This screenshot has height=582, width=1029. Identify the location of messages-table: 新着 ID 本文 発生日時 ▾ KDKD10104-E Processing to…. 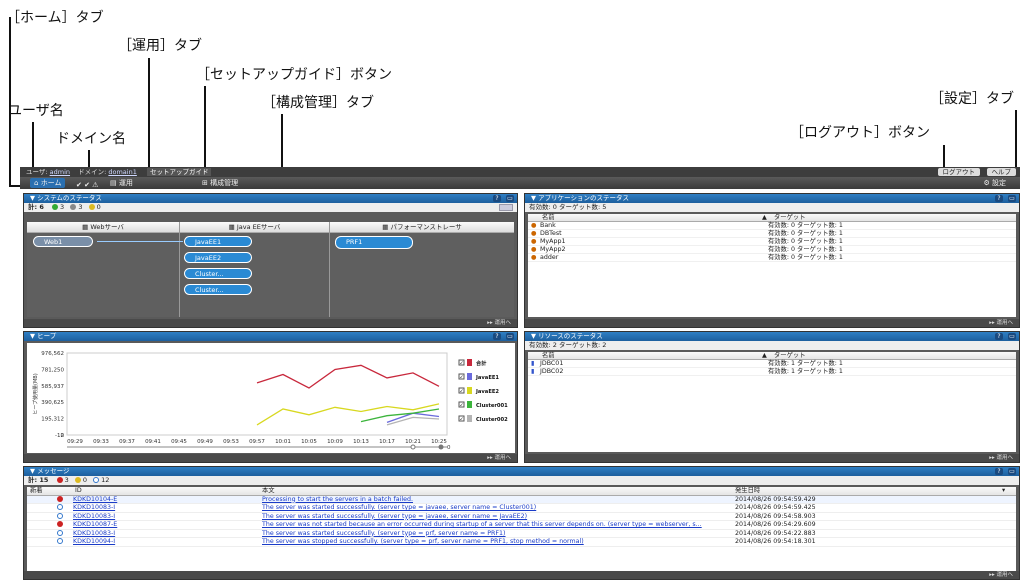
(521, 529).